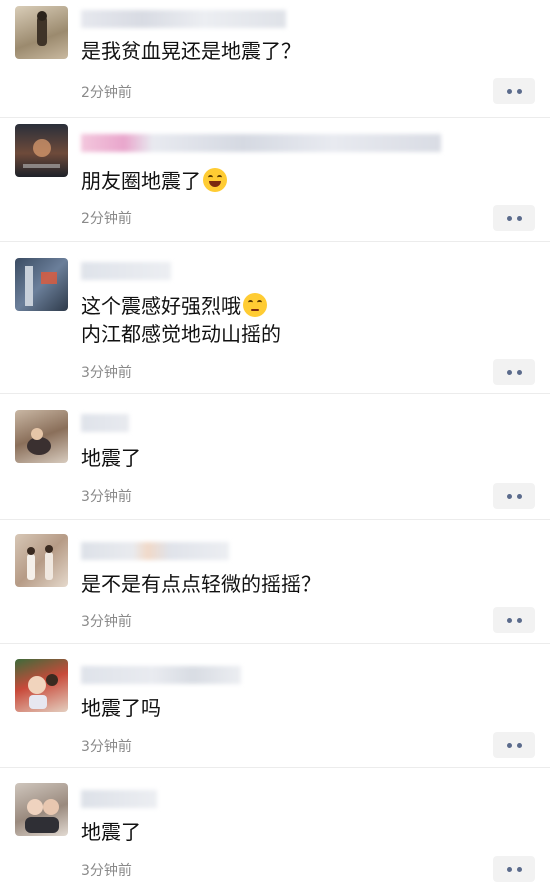  I want to click on laughing-tears-emoji, so click(215, 180).